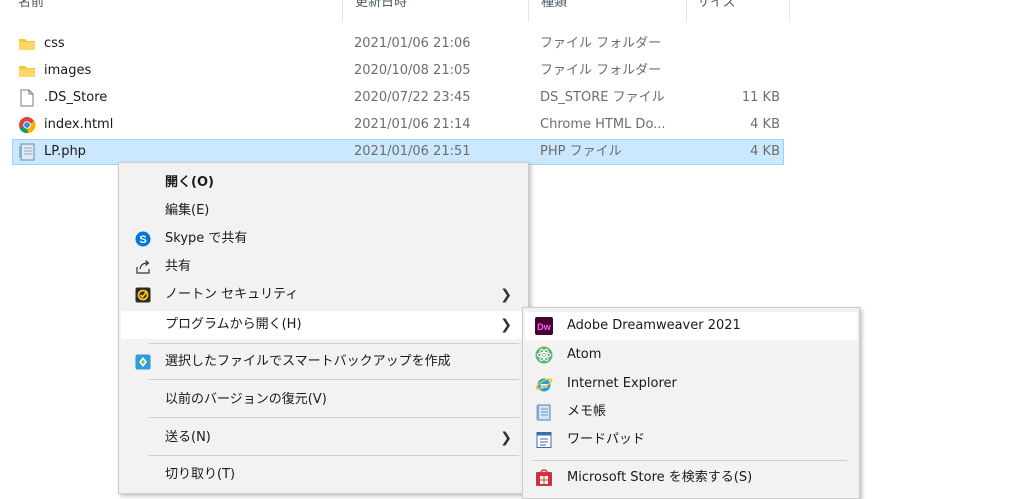  I want to click on menu-item-open-with: プログラムから開く(H) ❯, so click(323, 325).